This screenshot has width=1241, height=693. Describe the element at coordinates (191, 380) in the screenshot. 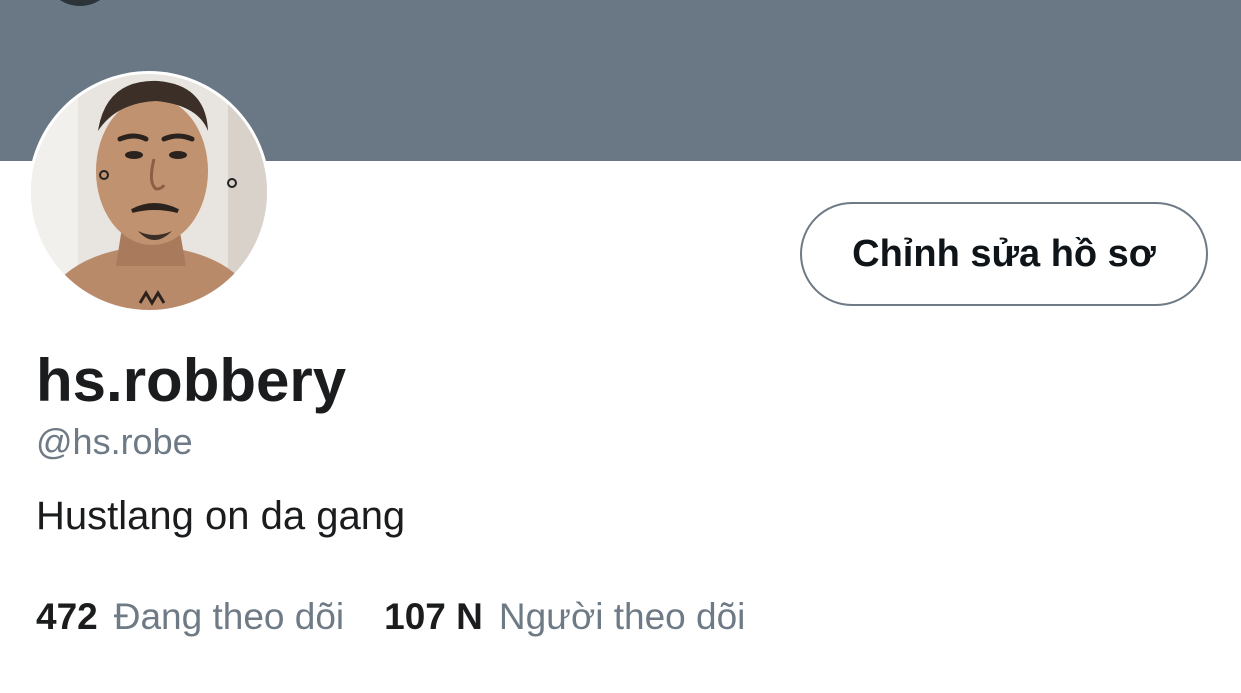

I see `display-name: hs.robbery` at that location.